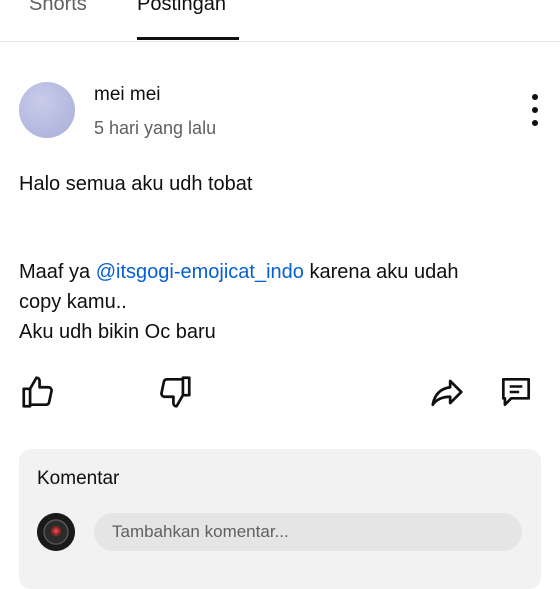 The width and height of the screenshot is (560, 589). What do you see at coordinates (78, 478) in the screenshot?
I see `comments-title: Komentar` at bounding box center [78, 478].